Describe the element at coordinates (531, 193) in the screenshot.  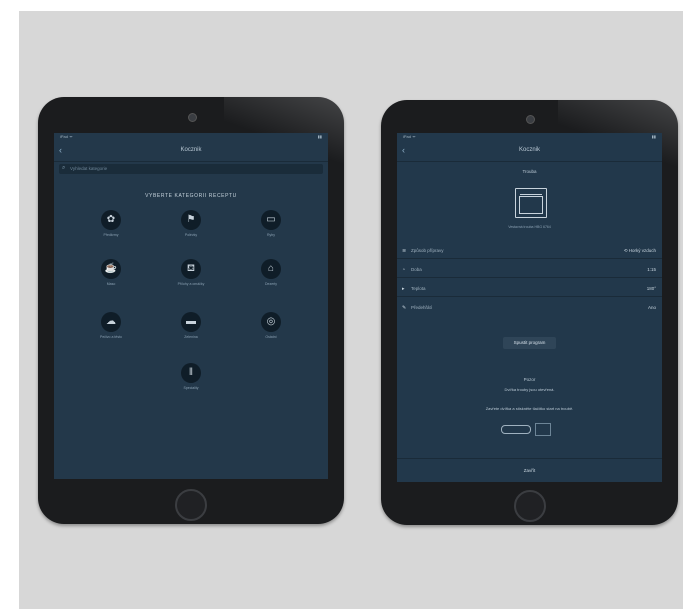
I see `oven-panel` at that location.